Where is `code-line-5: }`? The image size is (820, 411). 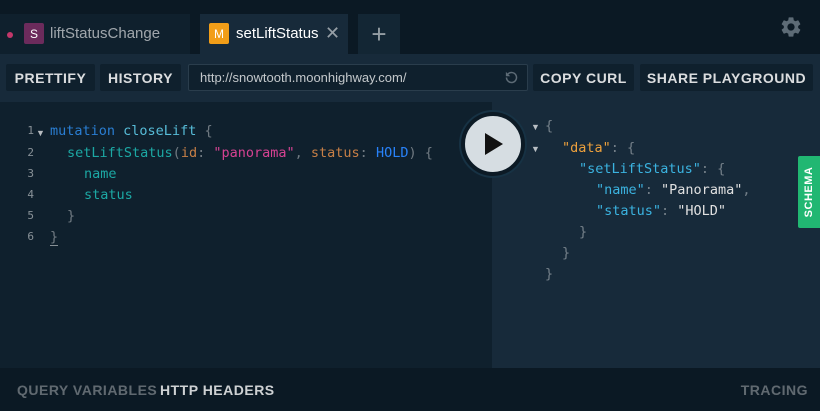
code-line-5: } is located at coordinates (71, 216).